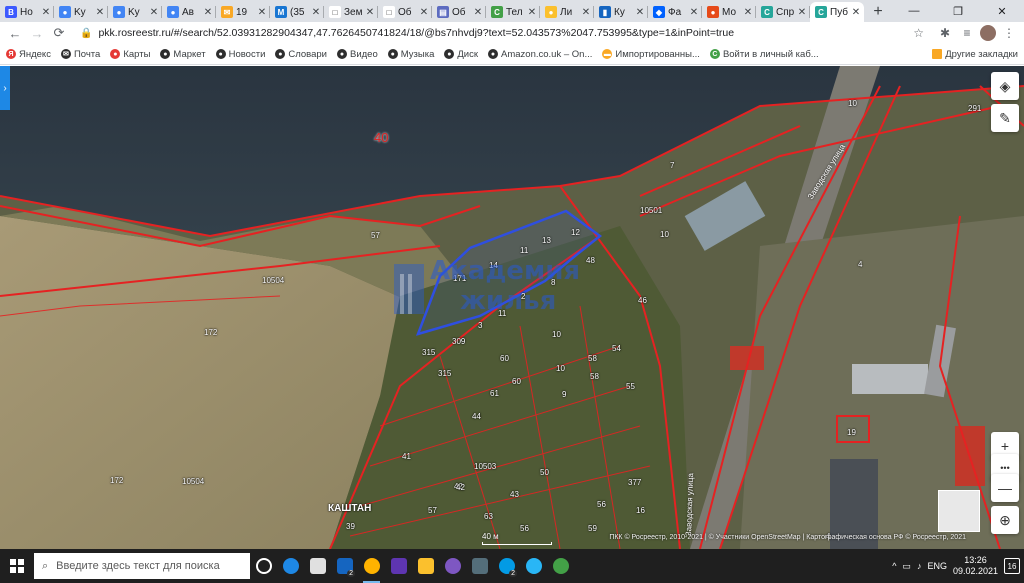  Describe the element at coordinates (497, 12) in the screenshot. I see `tab-favicon-icon: C` at that location.